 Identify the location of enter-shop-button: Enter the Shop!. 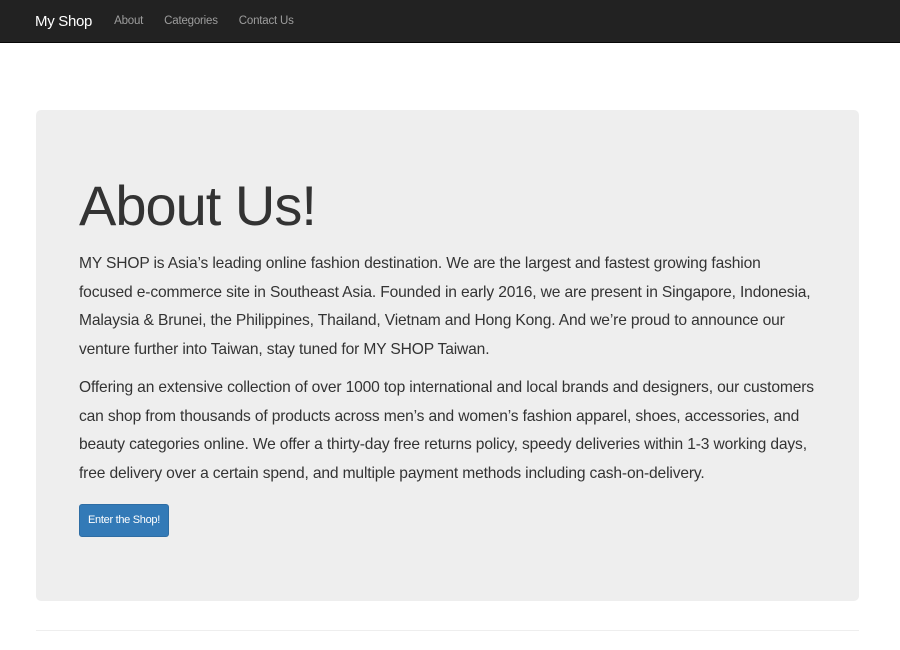
(124, 520).